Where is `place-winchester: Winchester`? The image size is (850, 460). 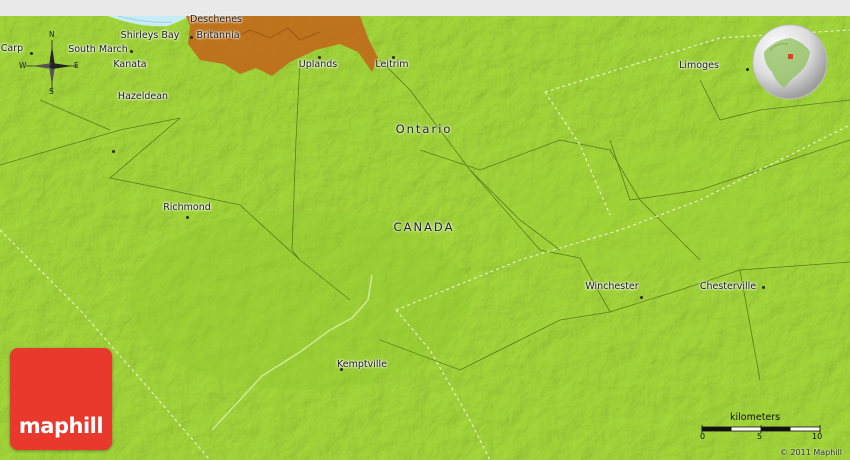
place-winchester: Winchester is located at coordinates (611, 286).